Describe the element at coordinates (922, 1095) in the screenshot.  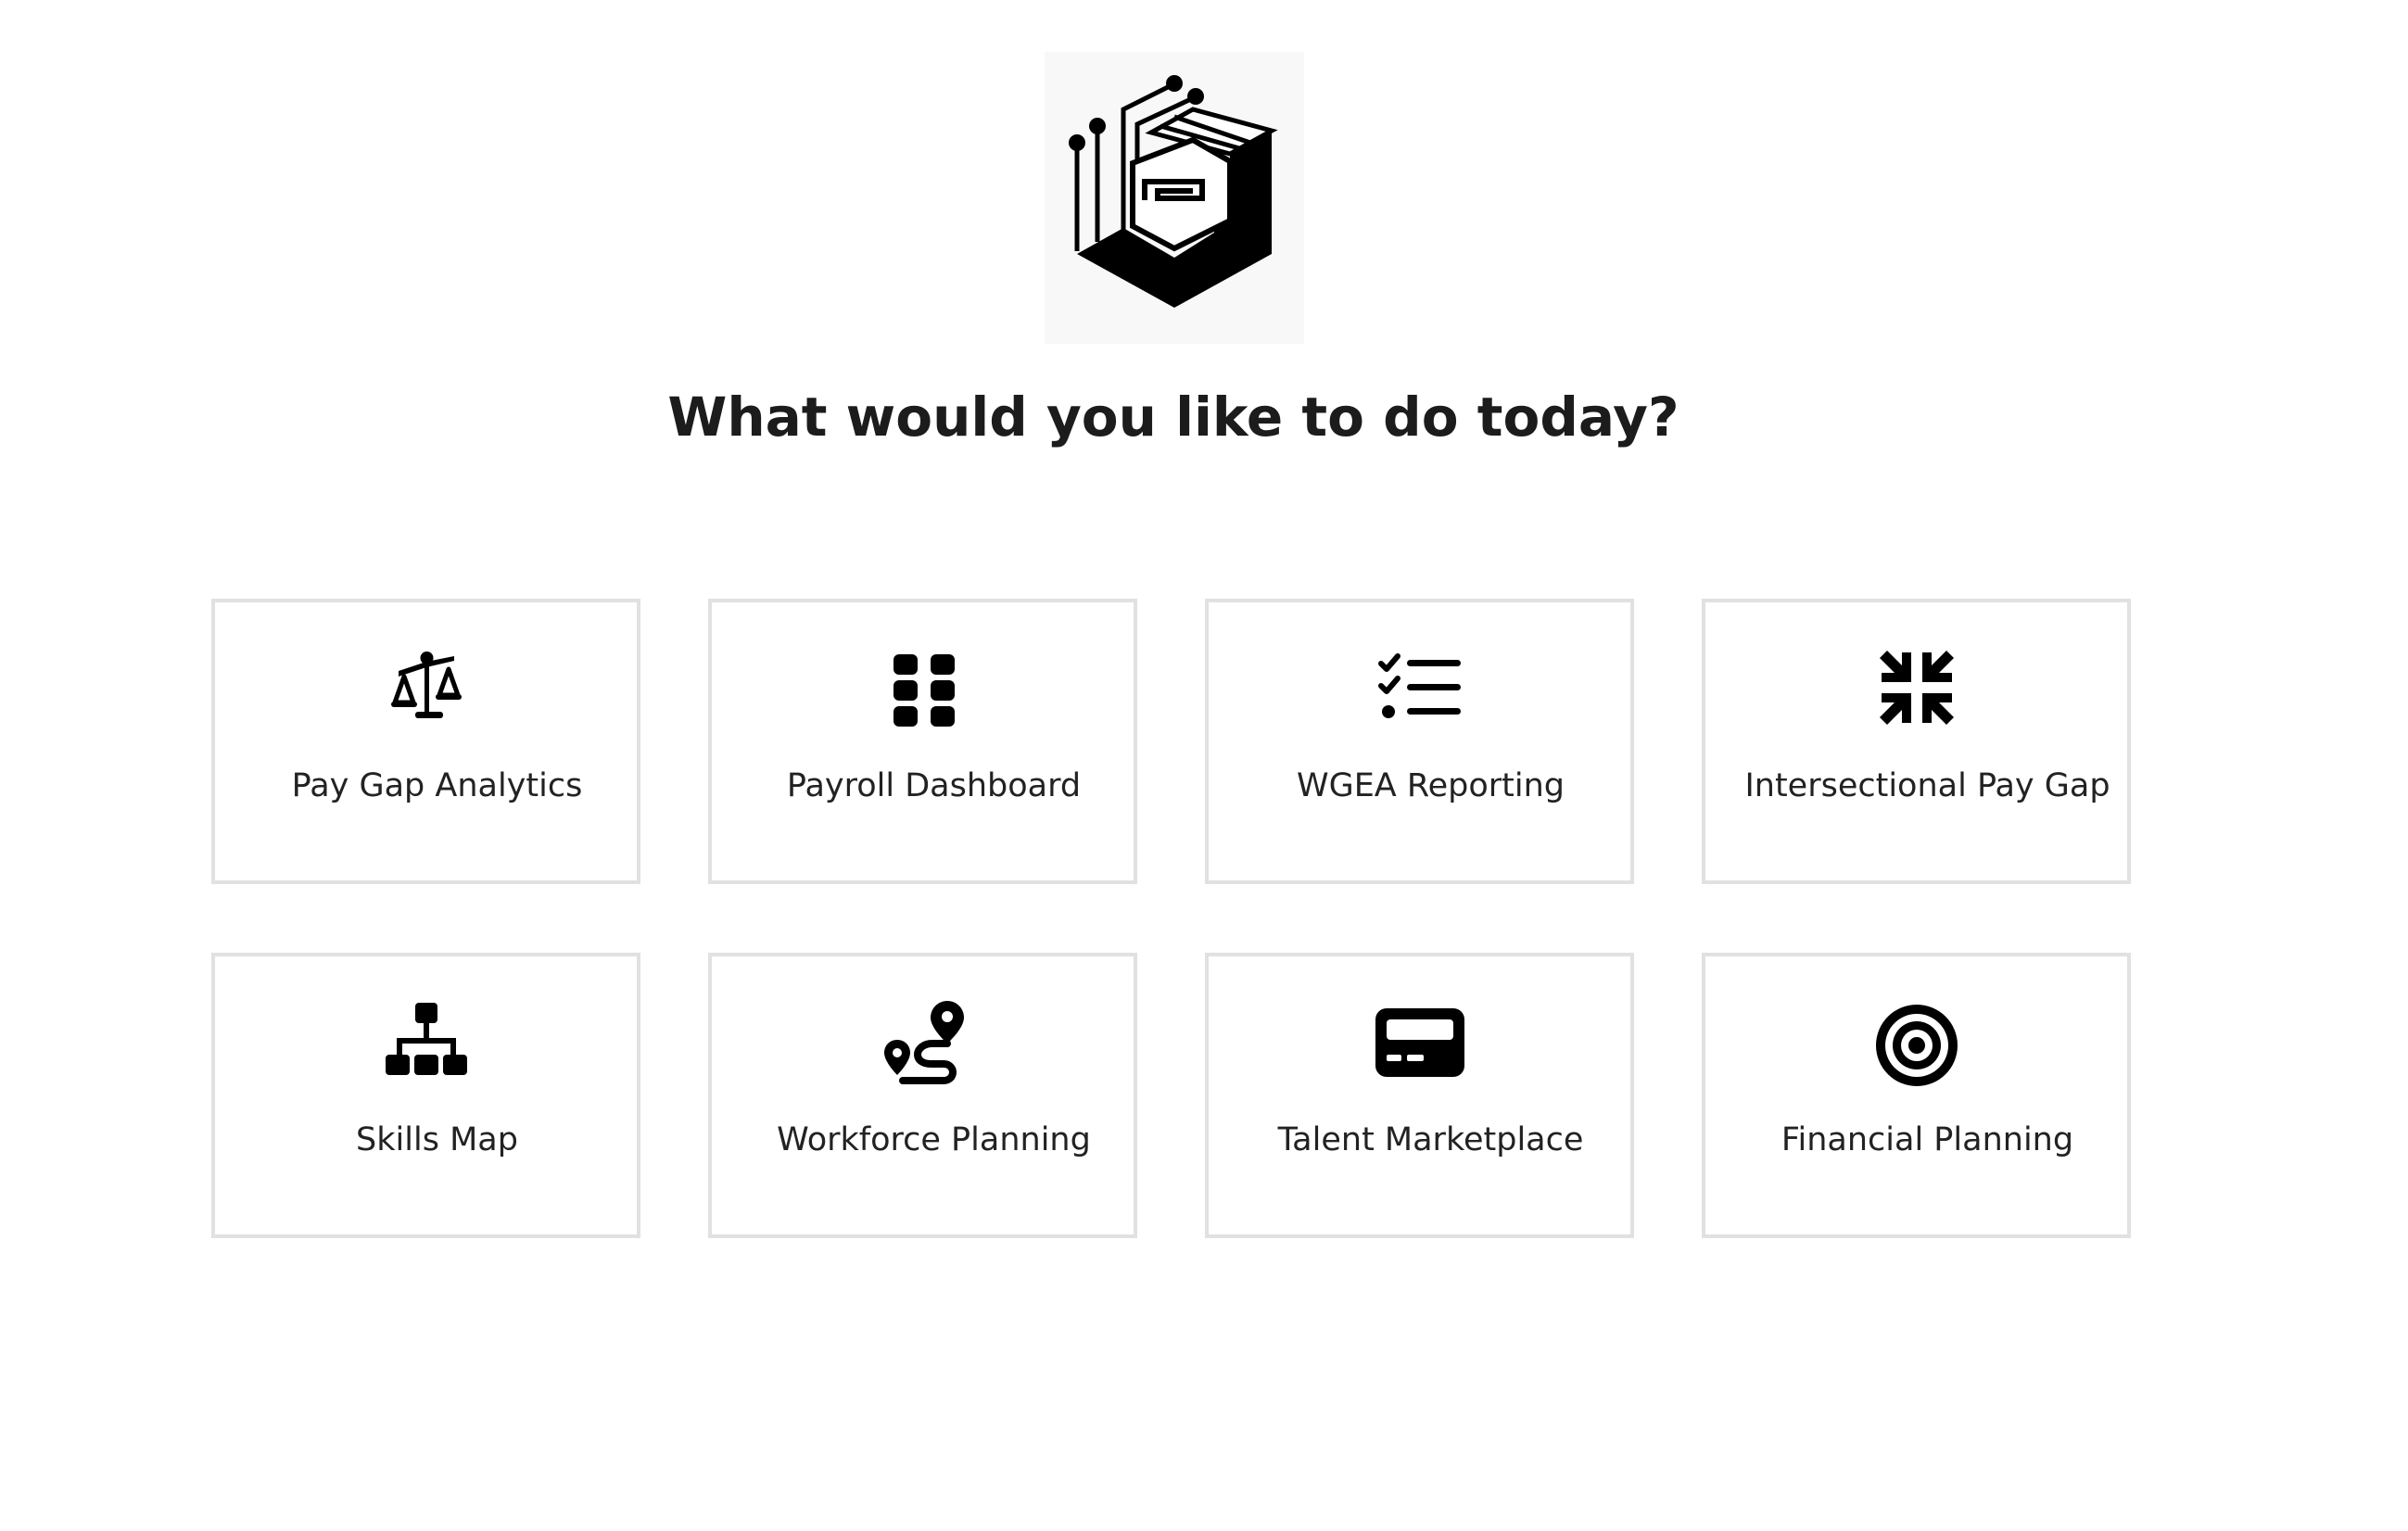
I see `card-workforce-planning: Workforce Planning` at that location.